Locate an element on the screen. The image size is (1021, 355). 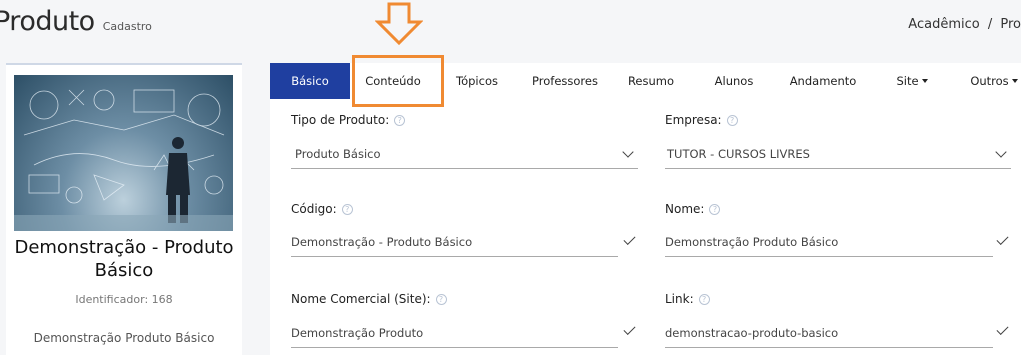
link-input: demonstracao-produto-basico is located at coordinates (829, 333).